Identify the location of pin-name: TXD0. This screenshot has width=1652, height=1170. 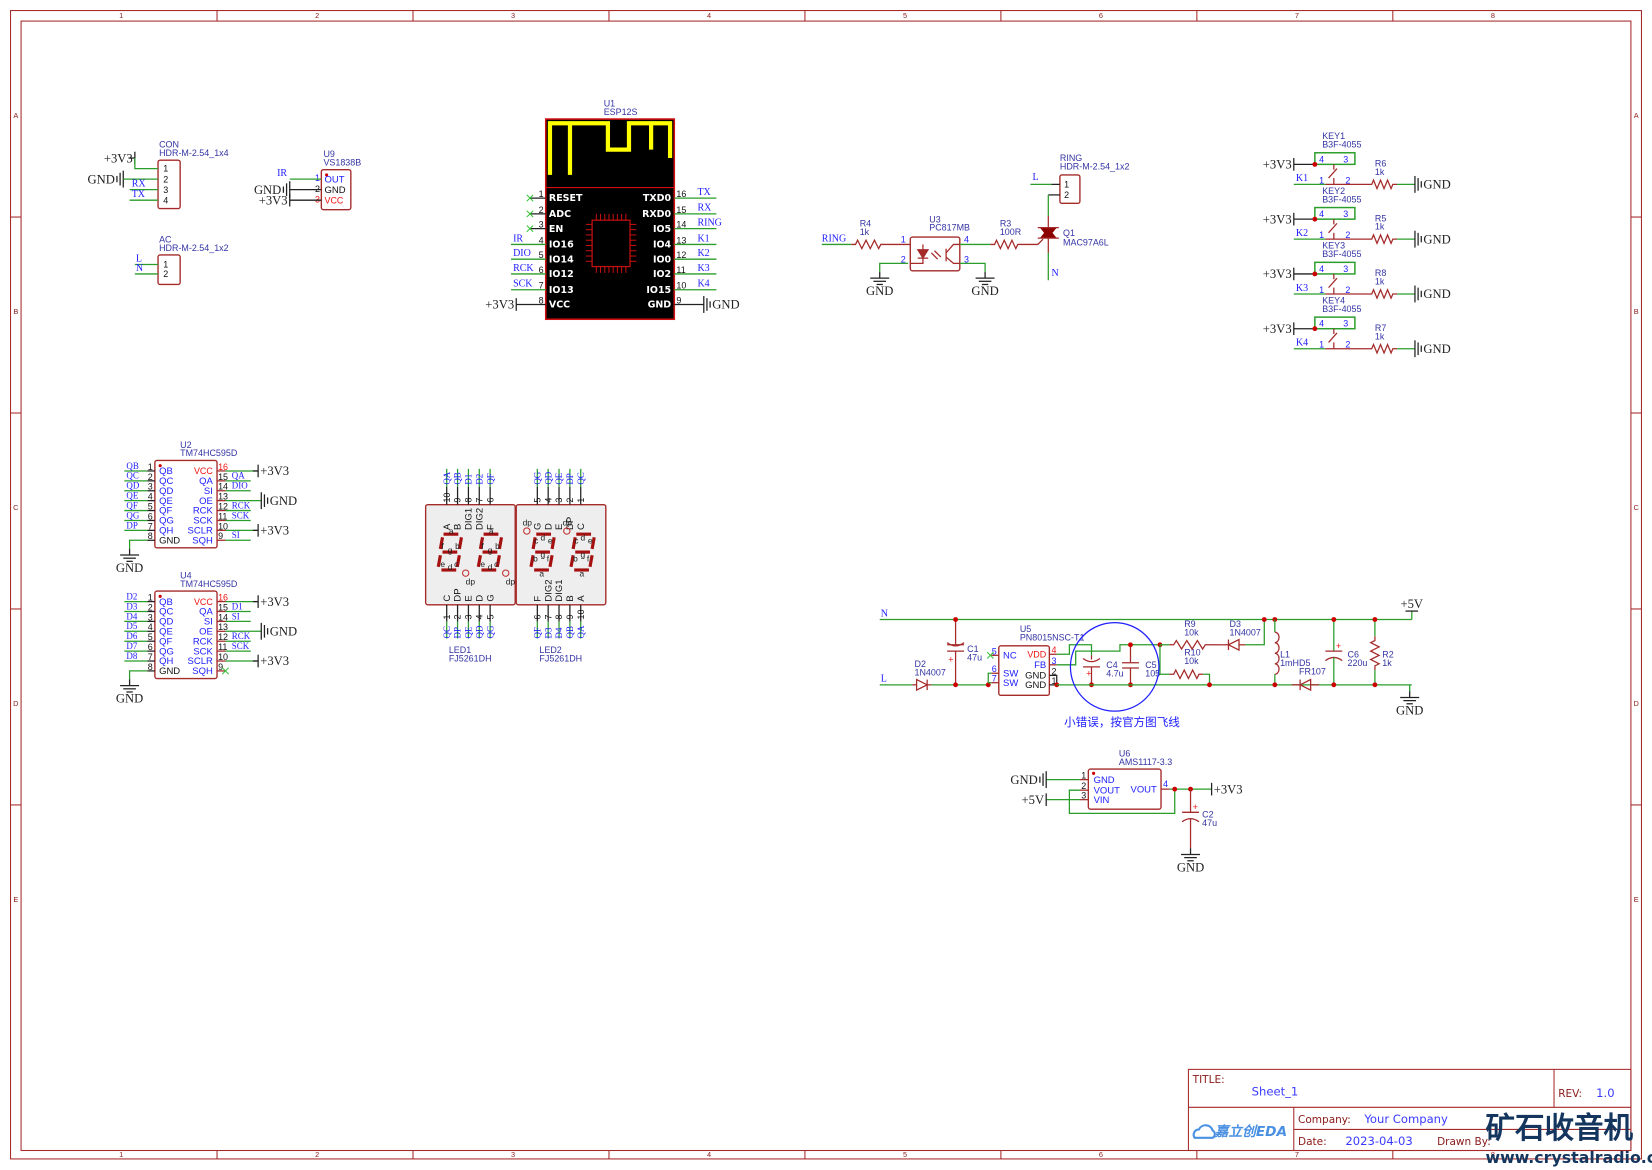
(657, 198).